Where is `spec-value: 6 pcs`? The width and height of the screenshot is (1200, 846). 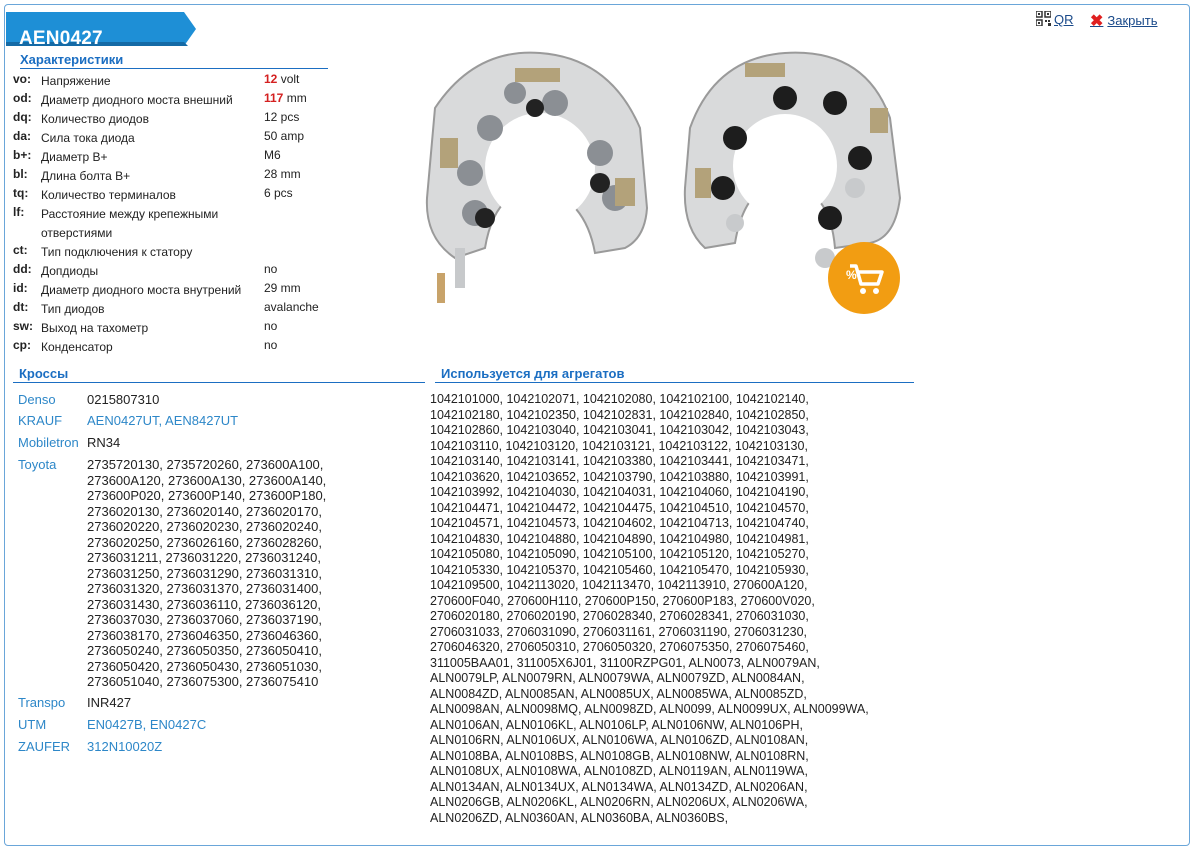 spec-value: 6 pcs is located at coordinates (278, 193).